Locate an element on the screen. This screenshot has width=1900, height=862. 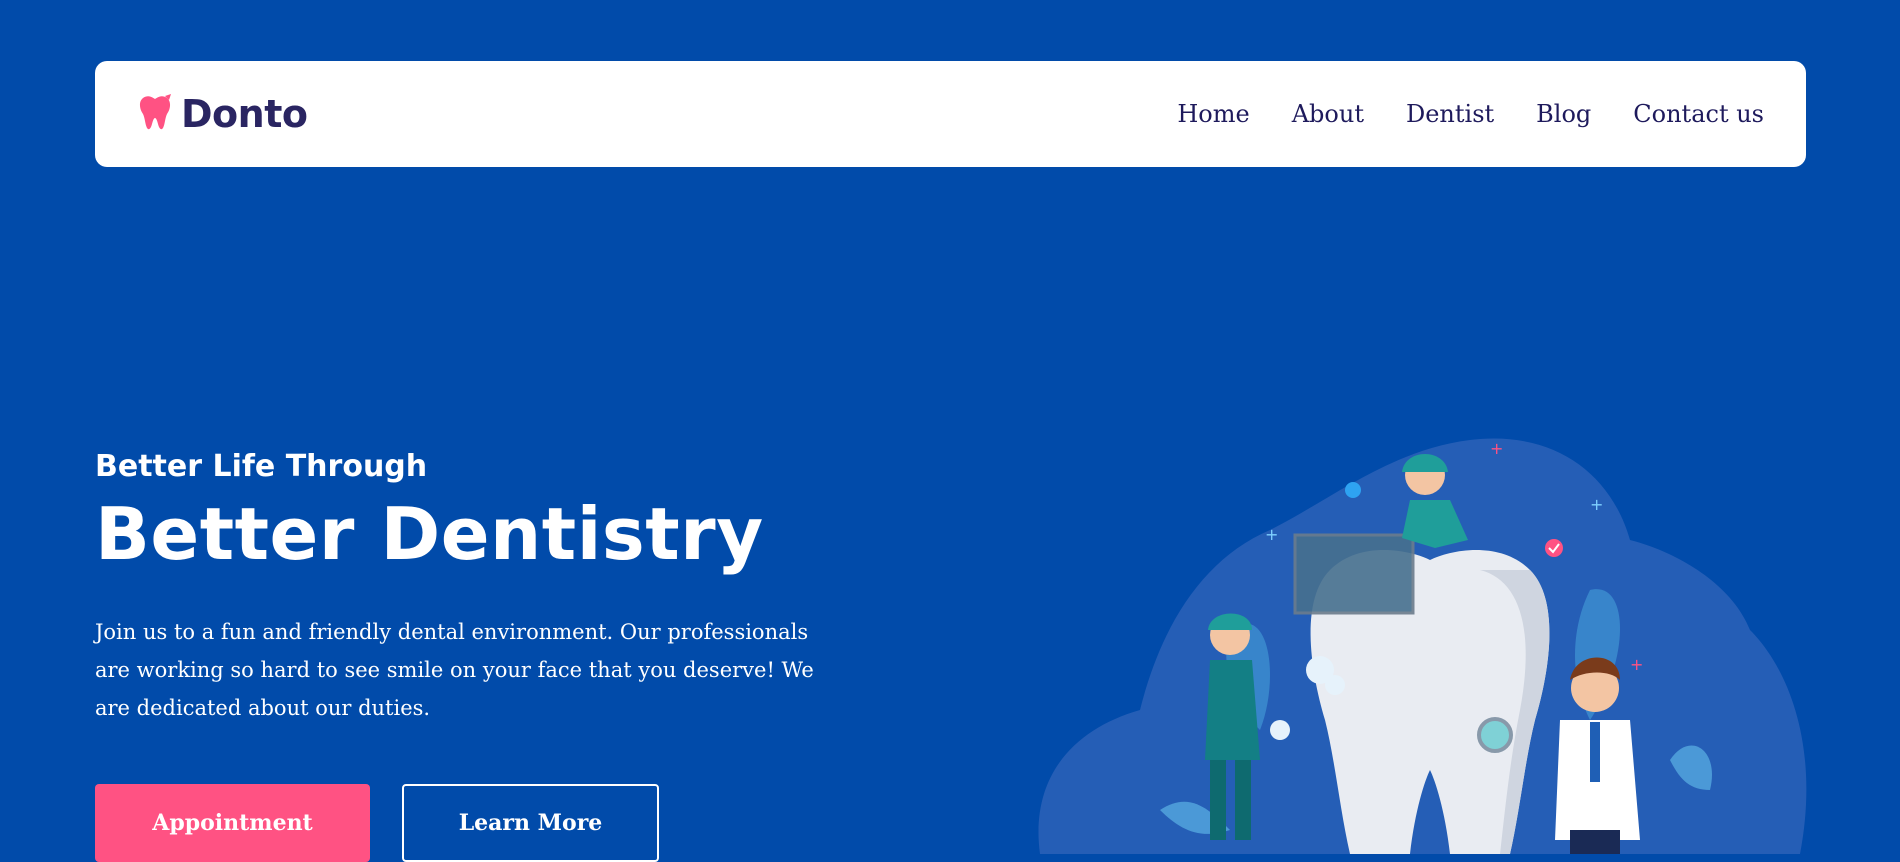
nurse-leg-right is located at coordinates (1243, 800).